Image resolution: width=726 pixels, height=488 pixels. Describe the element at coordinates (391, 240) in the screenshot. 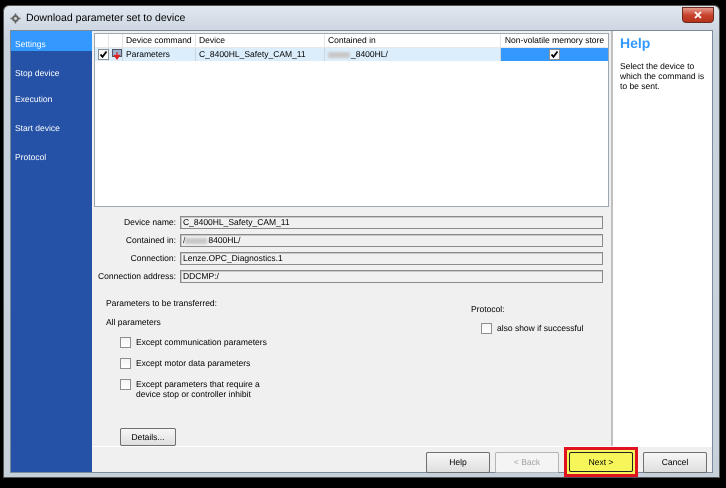

I see `input-field: / 8400HL/` at that location.